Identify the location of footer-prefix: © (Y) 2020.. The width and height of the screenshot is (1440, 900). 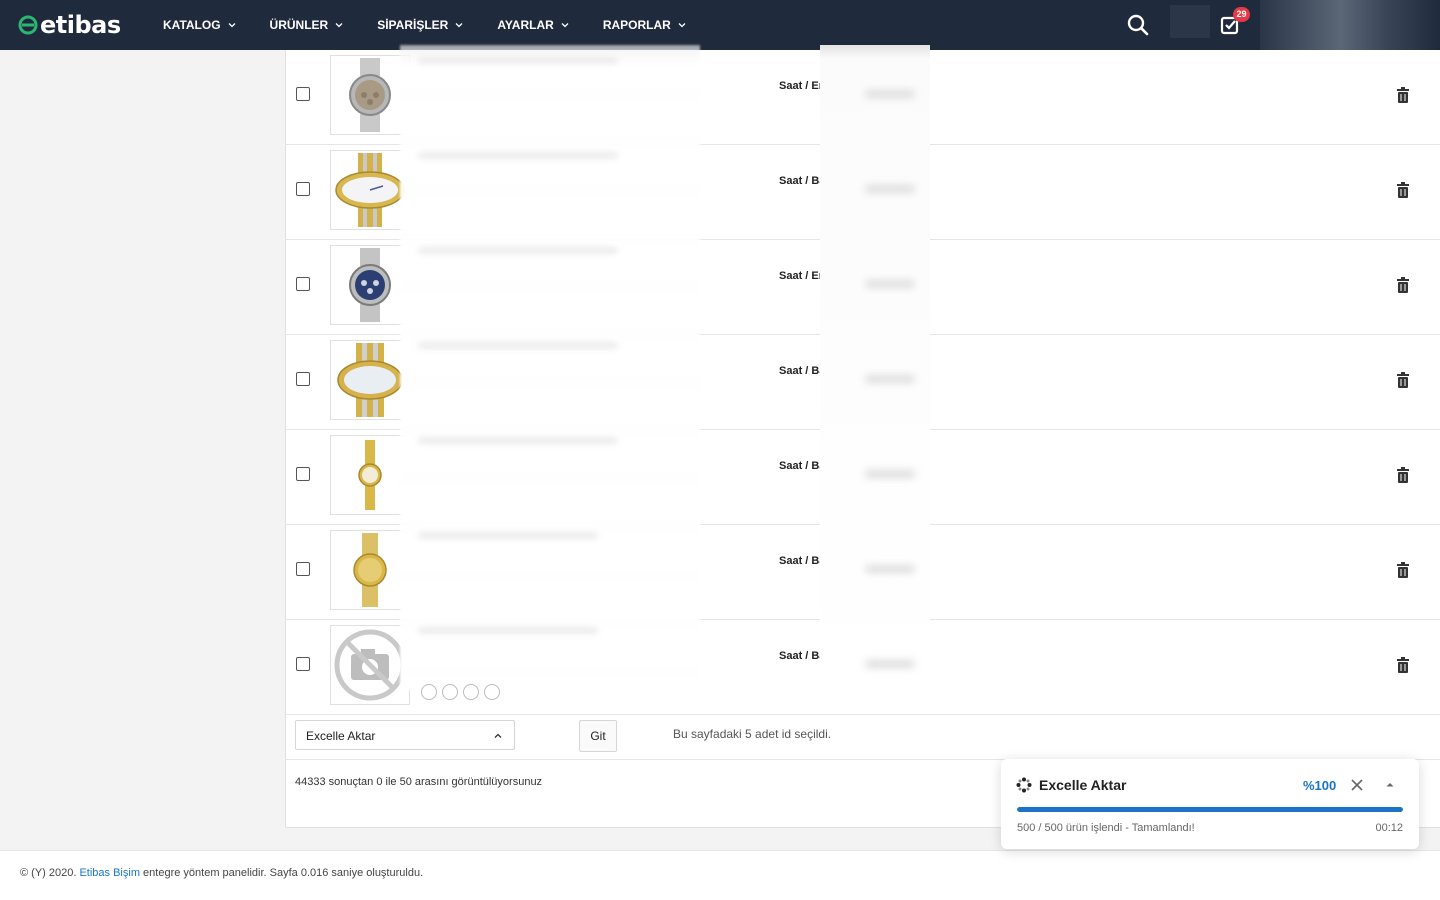
(50, 873).